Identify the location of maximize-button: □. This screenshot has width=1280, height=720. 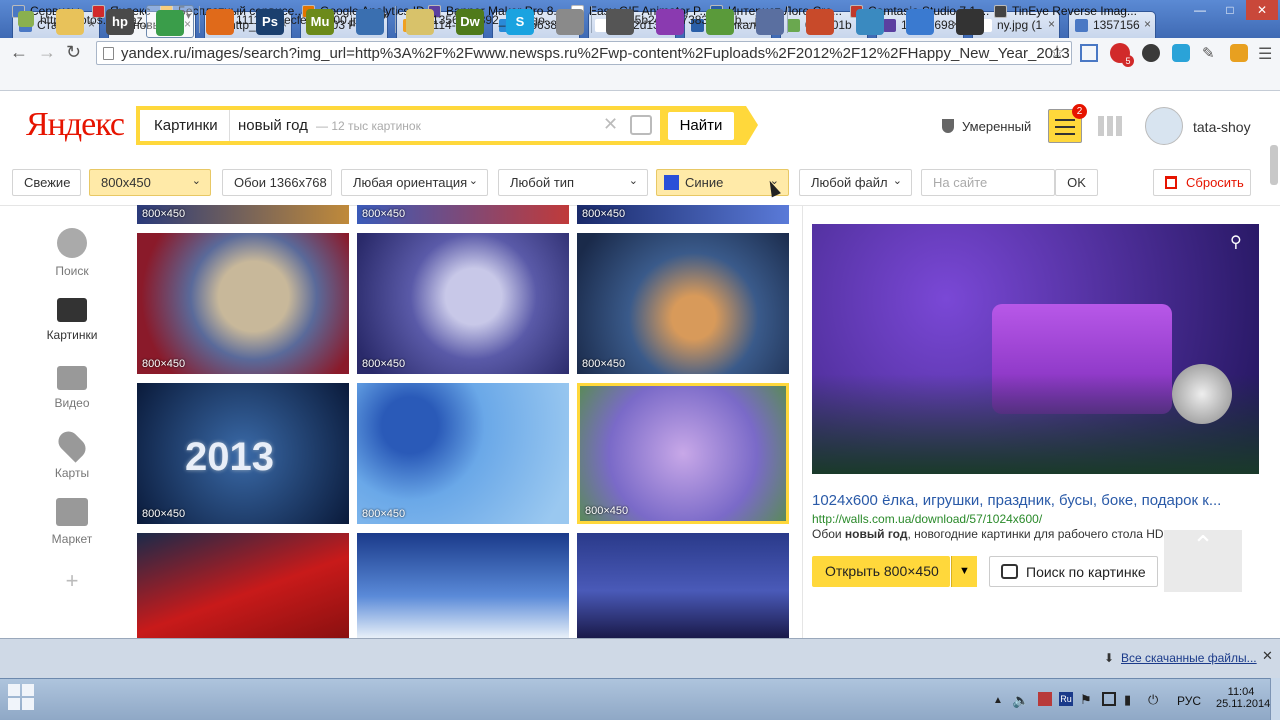
(1230, 10).